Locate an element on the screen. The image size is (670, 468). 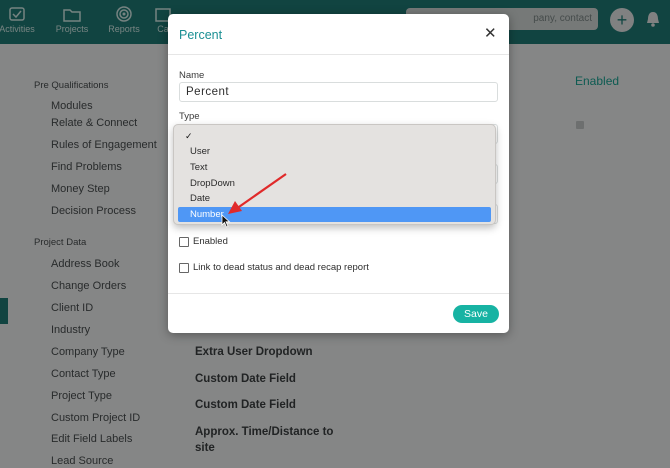
name-label: Name is located at coordinates (192, 75).